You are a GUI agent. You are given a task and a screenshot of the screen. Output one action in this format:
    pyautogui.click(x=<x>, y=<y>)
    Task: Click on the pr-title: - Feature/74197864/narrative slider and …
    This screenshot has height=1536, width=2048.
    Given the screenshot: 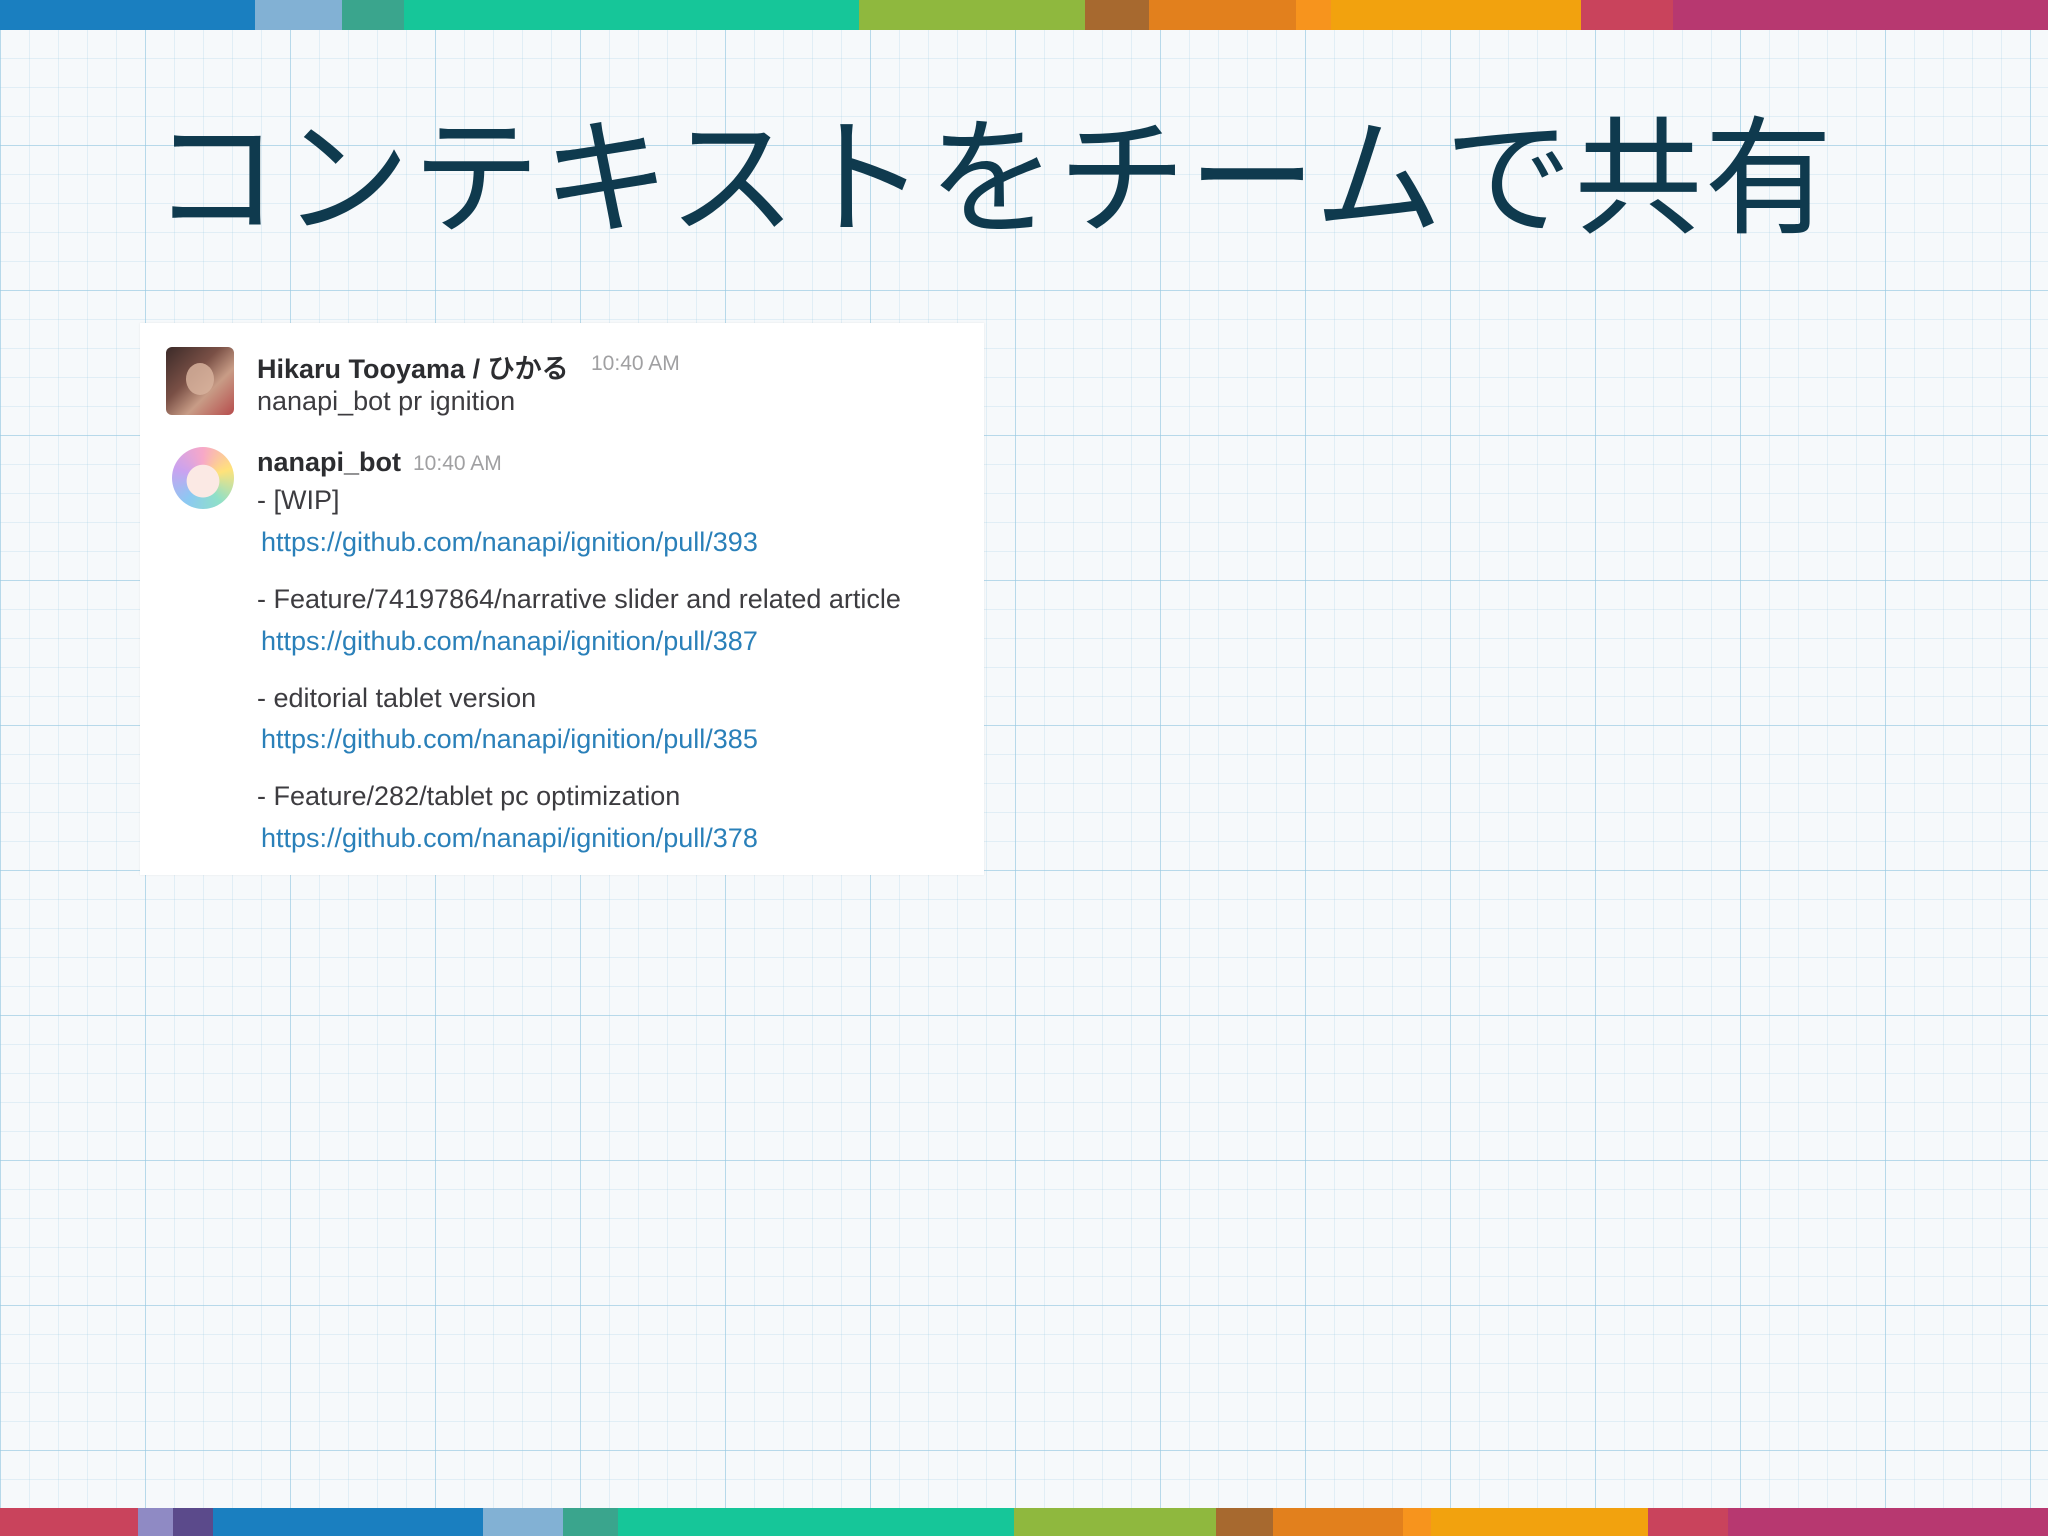 What is the action you would take?
    pyautogui.click(x=579, y=599)
    